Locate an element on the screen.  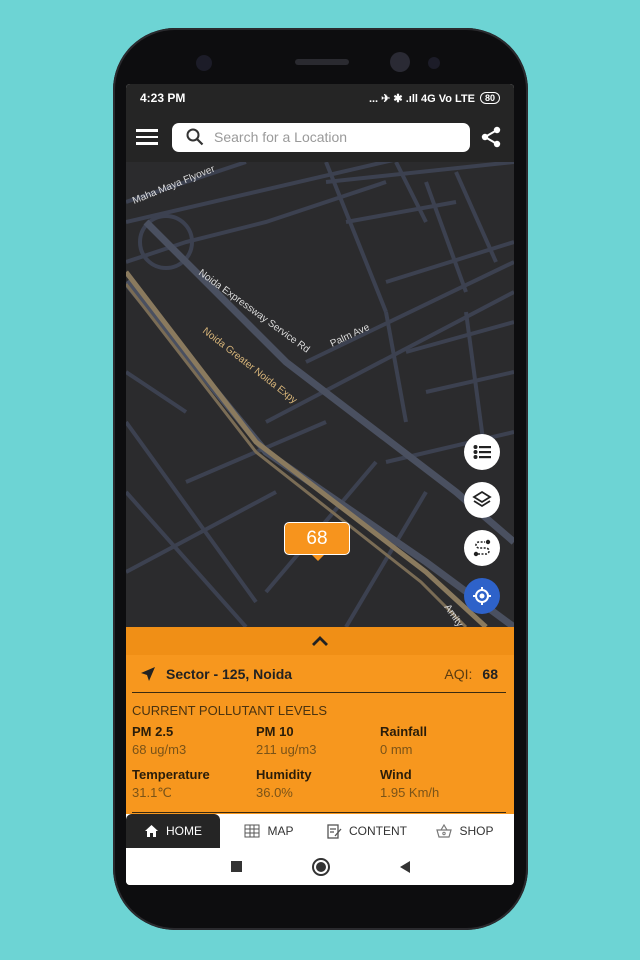
layers-button is located at coordinates (482, 500).